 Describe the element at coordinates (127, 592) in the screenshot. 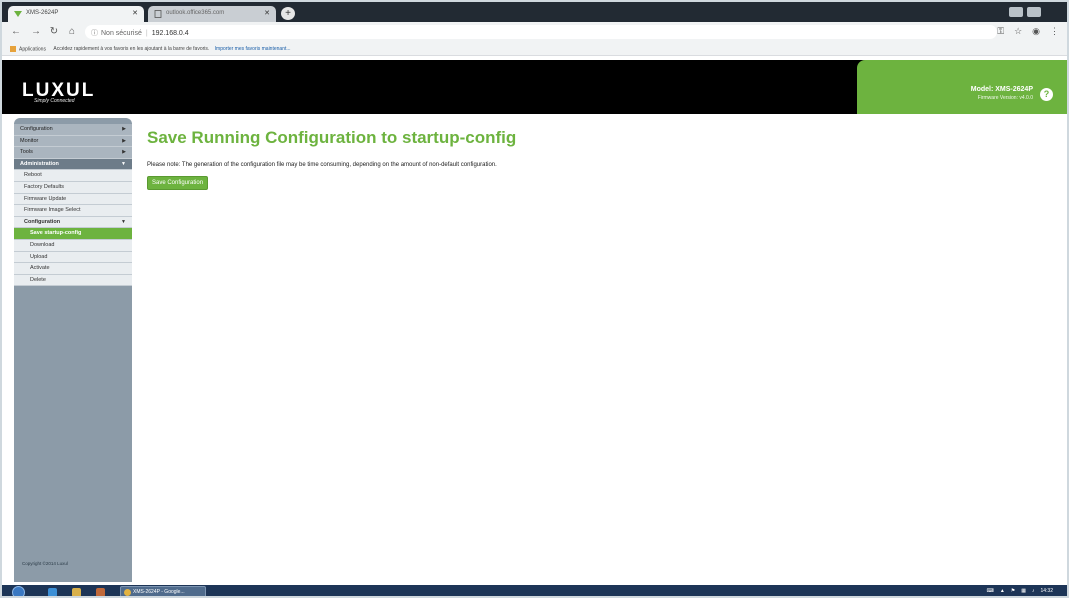

I see `chrome-icon` at that location.